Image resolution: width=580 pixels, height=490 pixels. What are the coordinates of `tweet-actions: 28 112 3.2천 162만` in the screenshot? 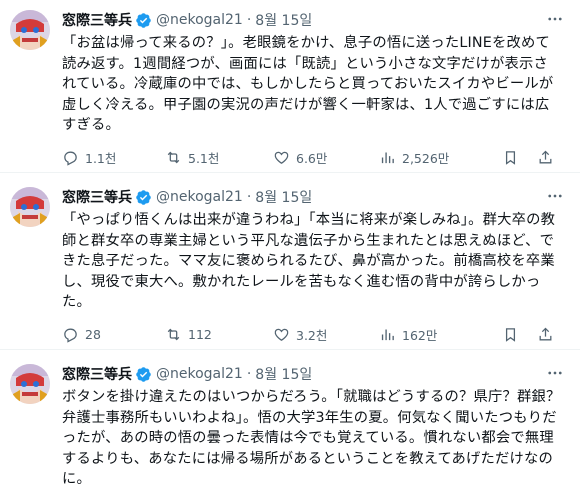 It's located at (312, 335).